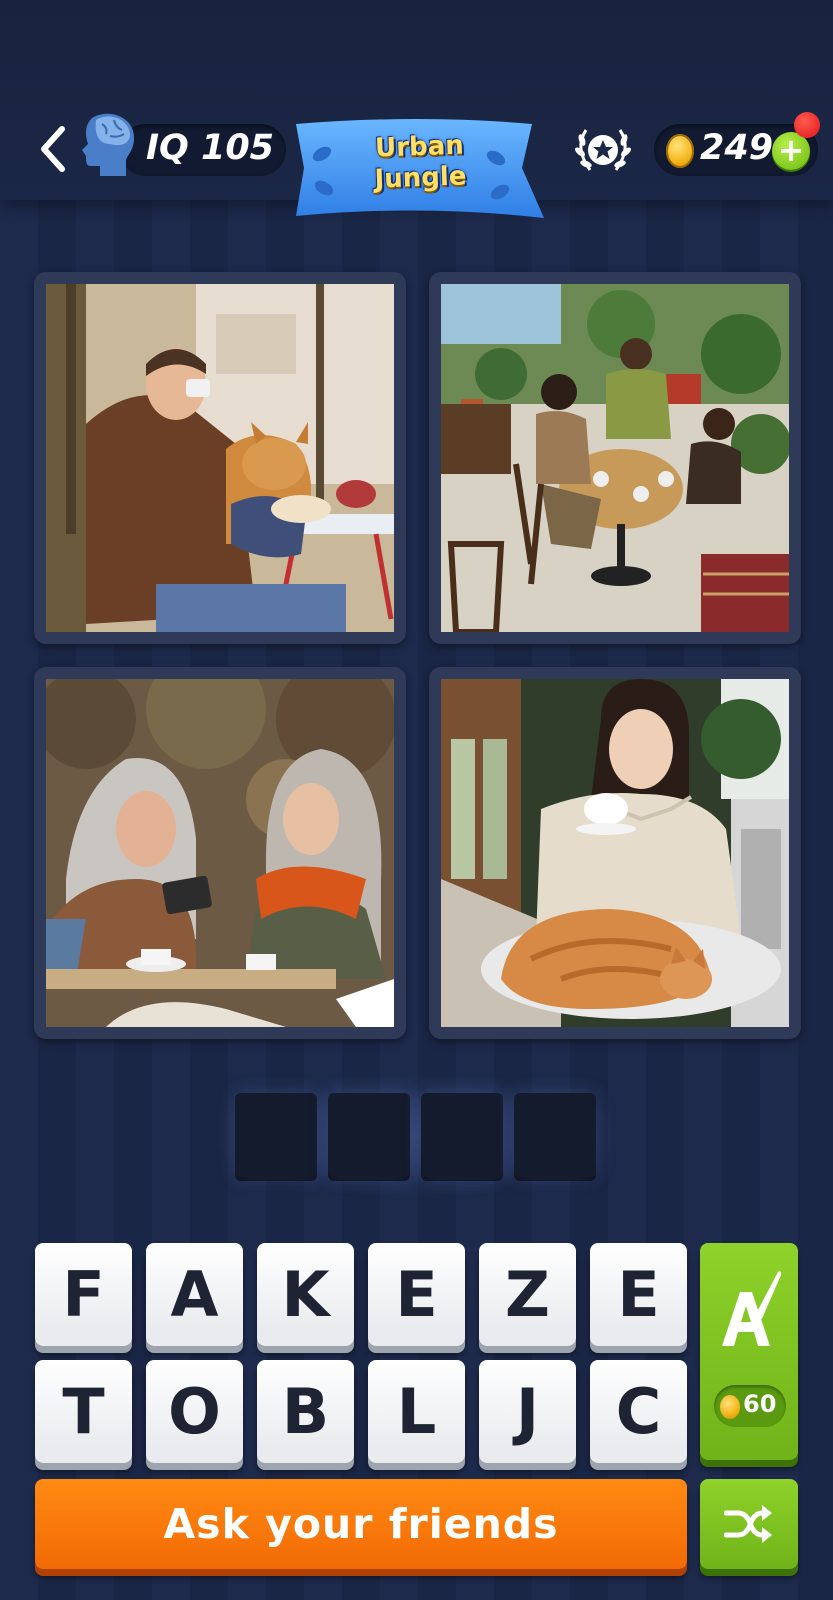 This screenshot has width=833, height=1600. What do you see at coordinates (194, 1294) in the screenshot?
I see `letter-key: A` at bounding box center [194, 1294].